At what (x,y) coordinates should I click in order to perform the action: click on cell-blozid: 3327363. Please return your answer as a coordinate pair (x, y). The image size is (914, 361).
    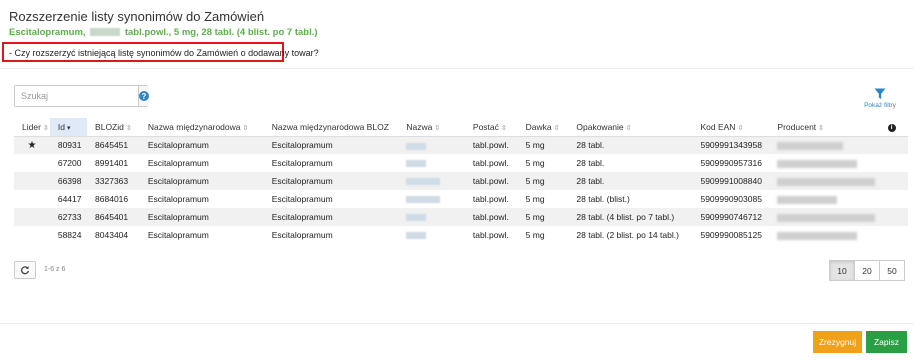
    Looking at the image, I should click on (113, 181).